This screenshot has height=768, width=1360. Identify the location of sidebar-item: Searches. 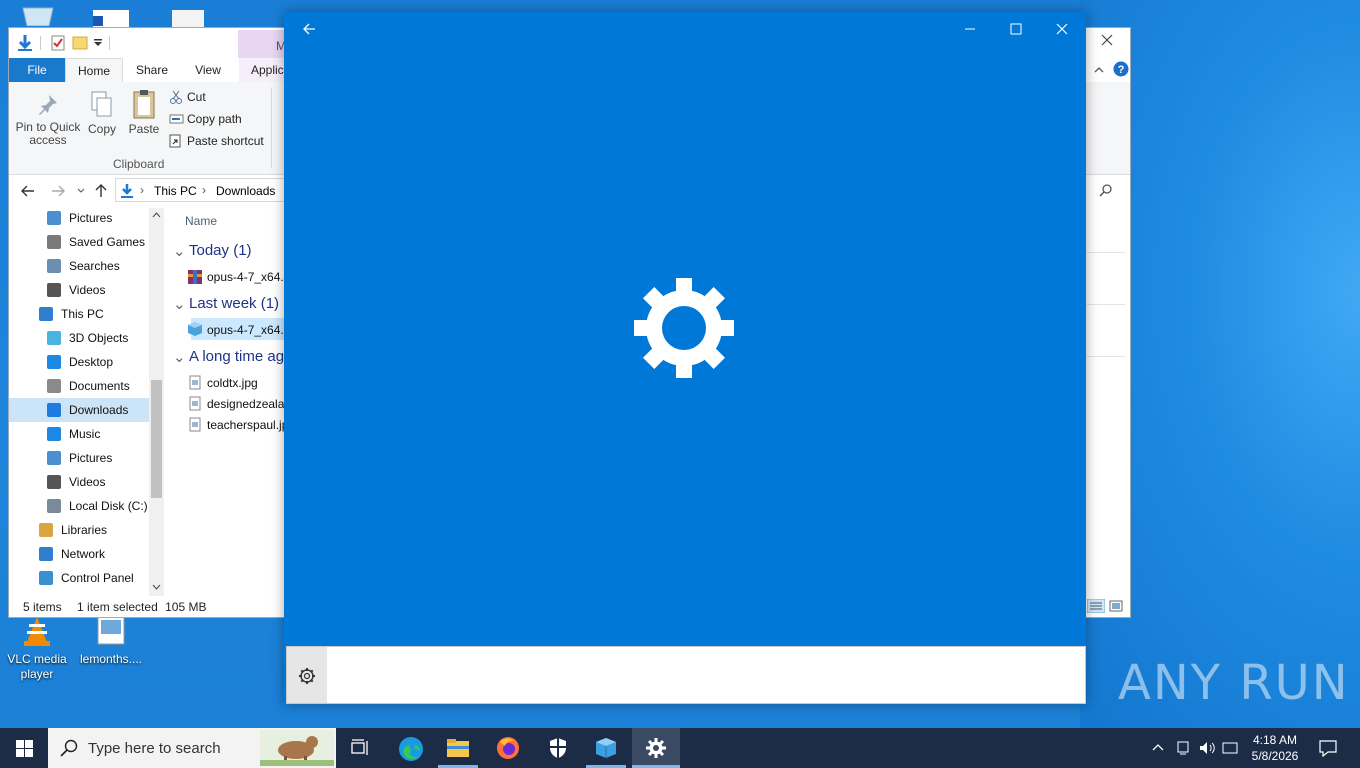
(79, 266).